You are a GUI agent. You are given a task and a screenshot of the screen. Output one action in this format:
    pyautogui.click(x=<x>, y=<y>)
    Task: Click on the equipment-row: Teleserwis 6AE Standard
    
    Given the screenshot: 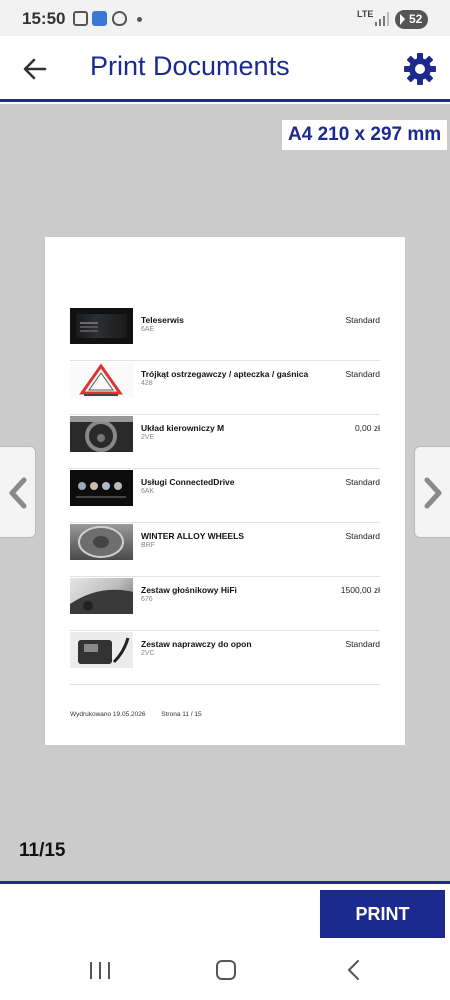 What is the action you would take?
    pyautogui.click(x=225, y=334)
    